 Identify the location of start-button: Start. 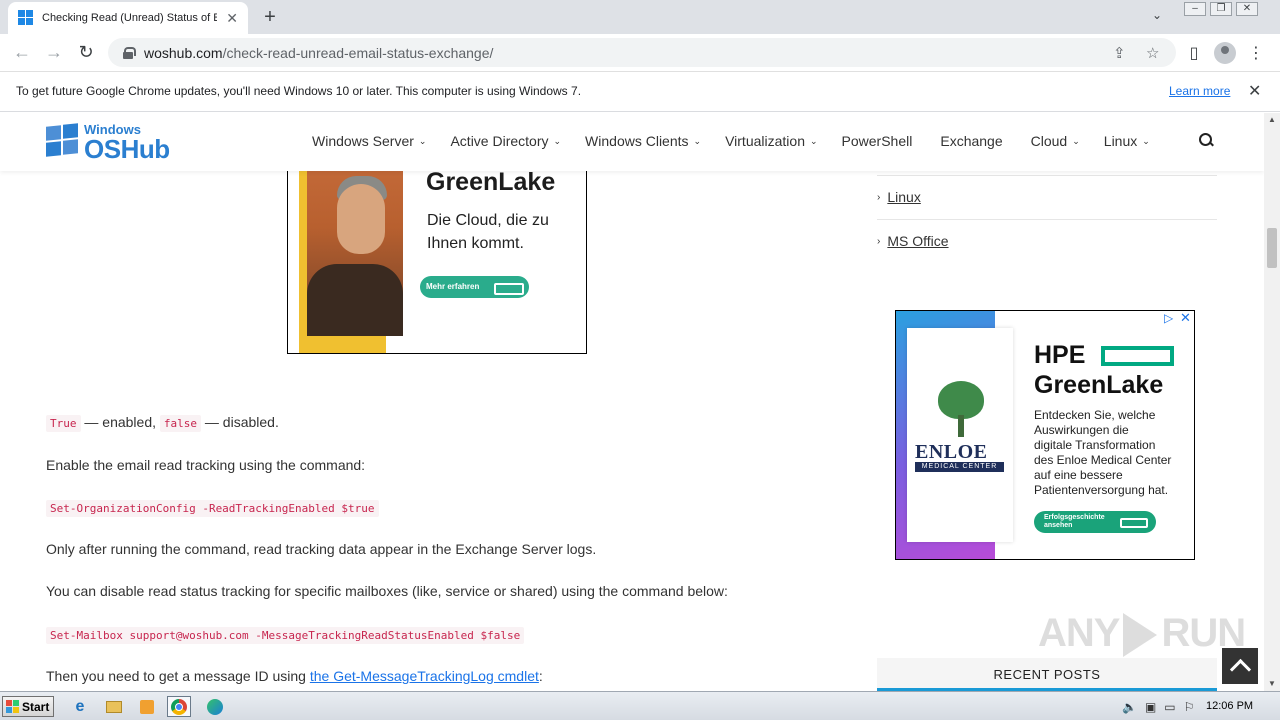
(28, 706).